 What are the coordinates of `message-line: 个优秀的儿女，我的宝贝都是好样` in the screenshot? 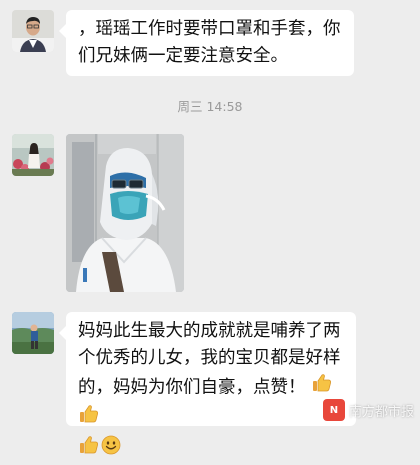 It's located at (209, 358).